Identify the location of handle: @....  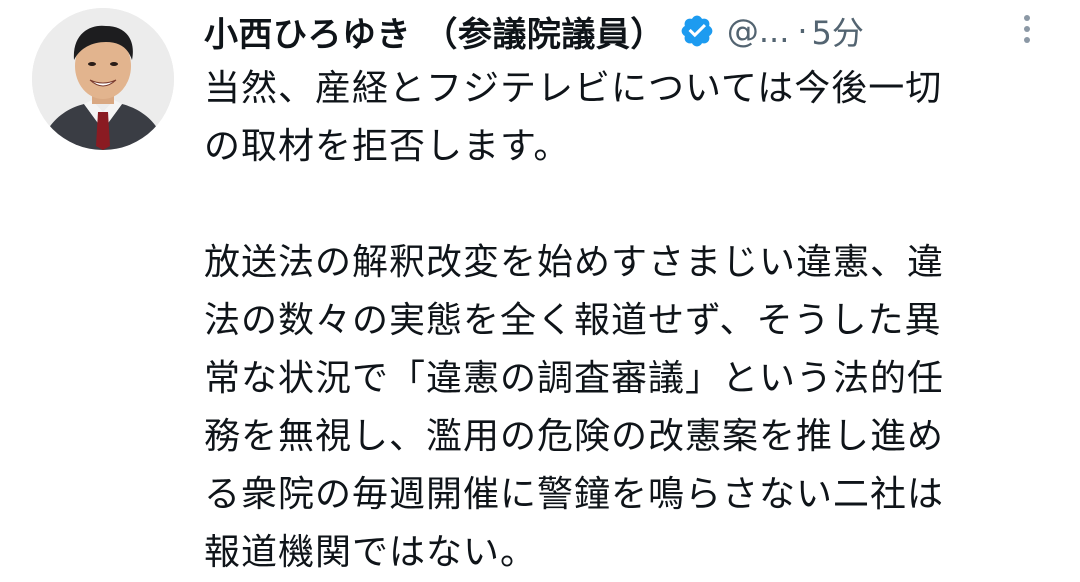
(758, 31).